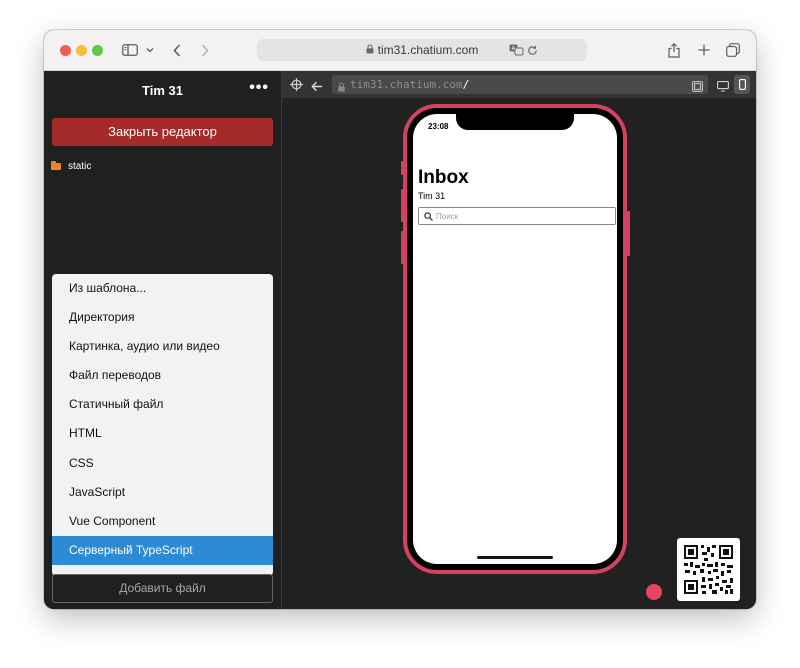 Image resolution: width=800 pixels, height=668 pixels. What do you see at coordinates (516, 50) in the screenshot?
I see `translate-icon: A` at bounding box center [516, 50].